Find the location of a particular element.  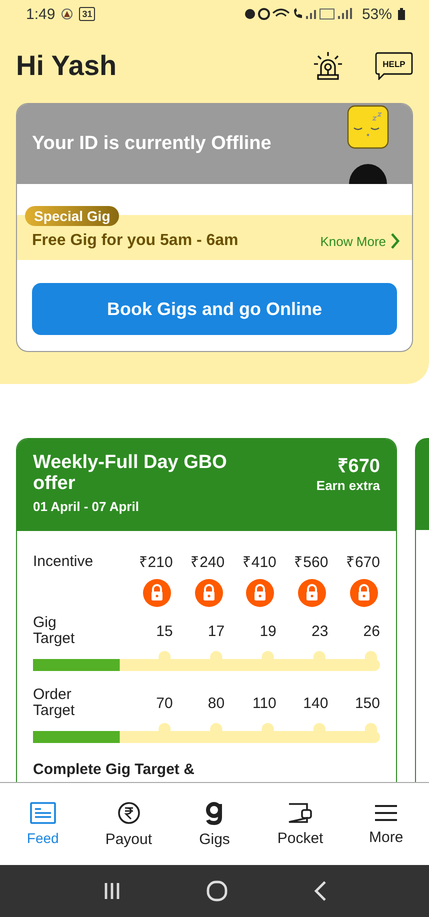

status-time: 1:49 is located at coordinates (41, 14).